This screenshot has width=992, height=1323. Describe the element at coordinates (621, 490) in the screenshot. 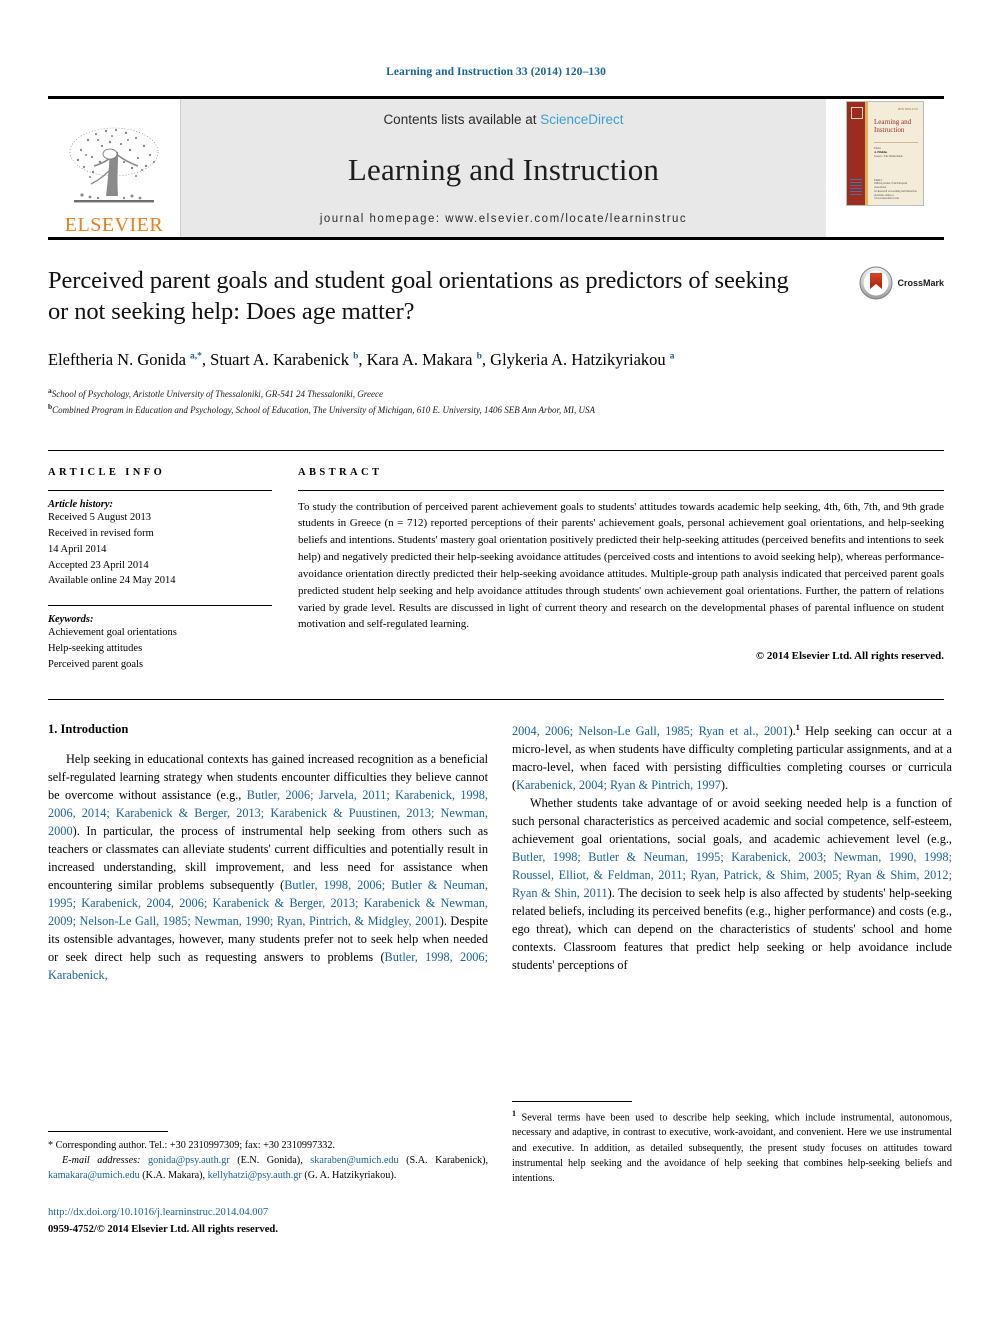

I see `abstract-rule` at that location.